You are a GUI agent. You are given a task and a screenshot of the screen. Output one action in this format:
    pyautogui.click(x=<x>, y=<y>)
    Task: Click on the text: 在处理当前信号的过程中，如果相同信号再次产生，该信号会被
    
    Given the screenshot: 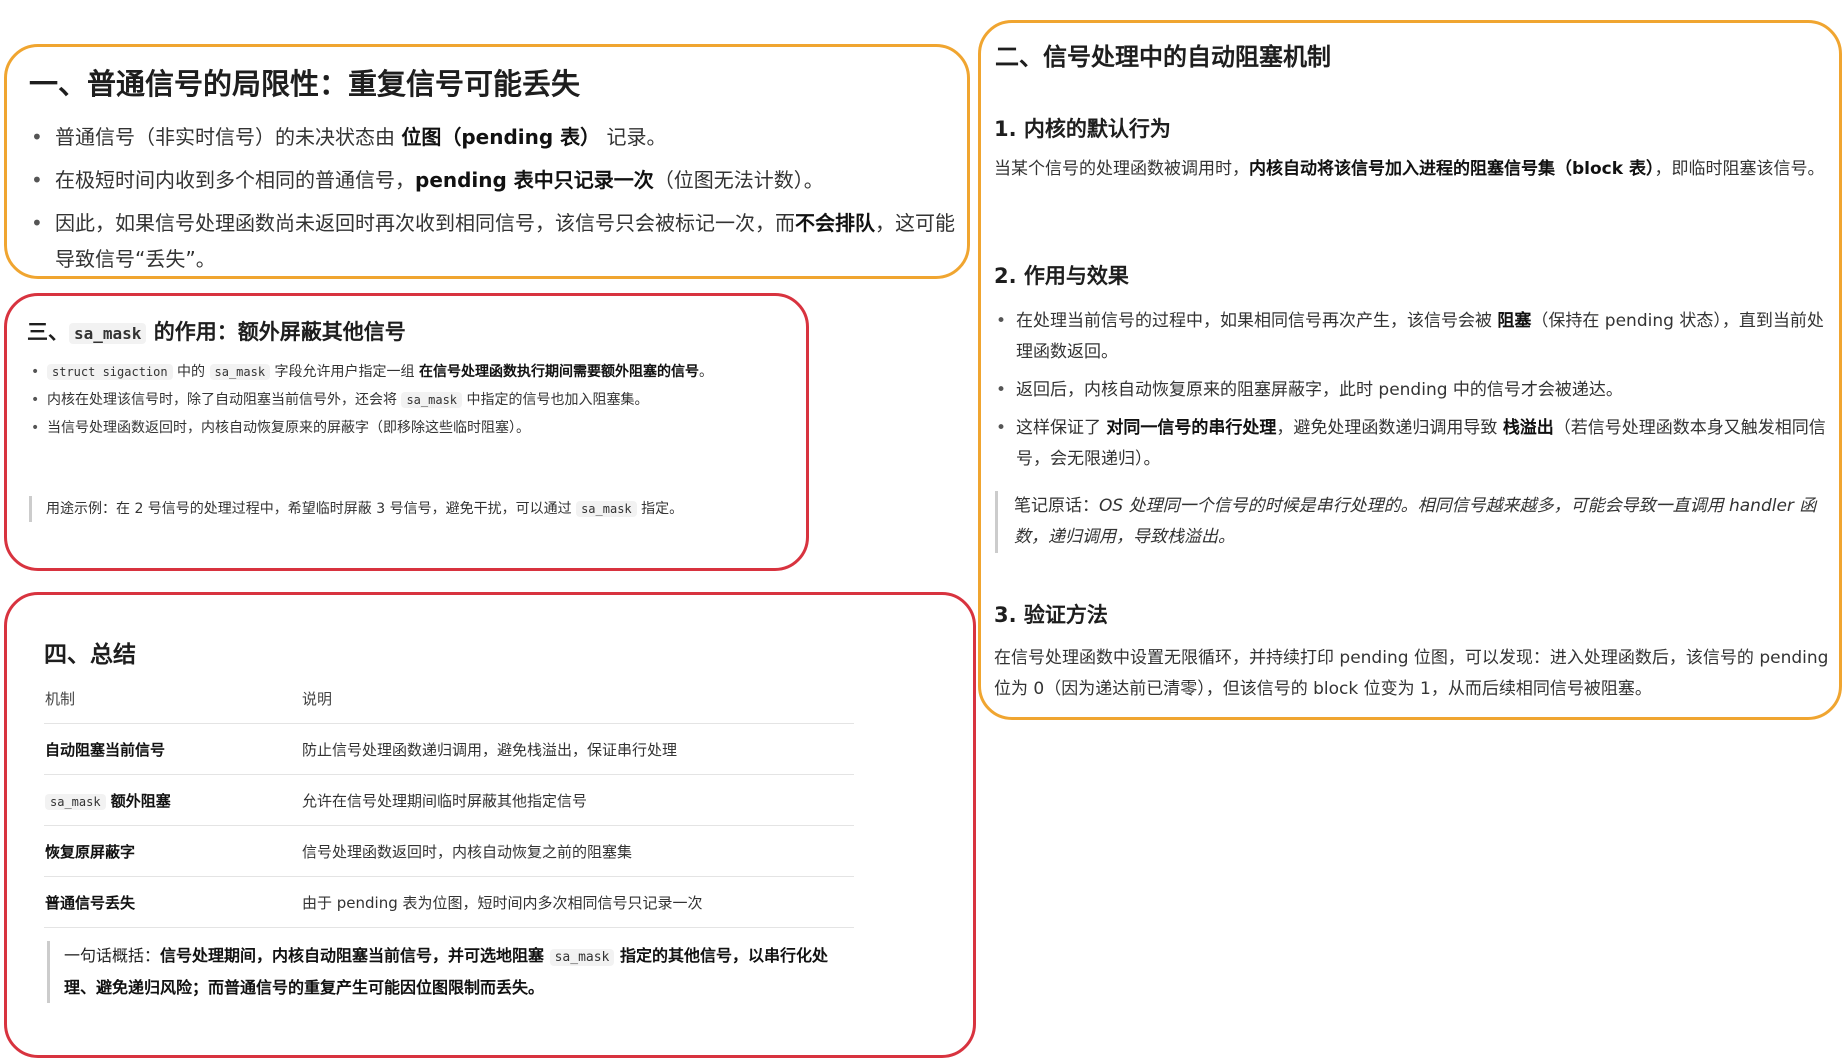 What is the action you would take?
    pyautogui.click(x=1257, y=321)
    